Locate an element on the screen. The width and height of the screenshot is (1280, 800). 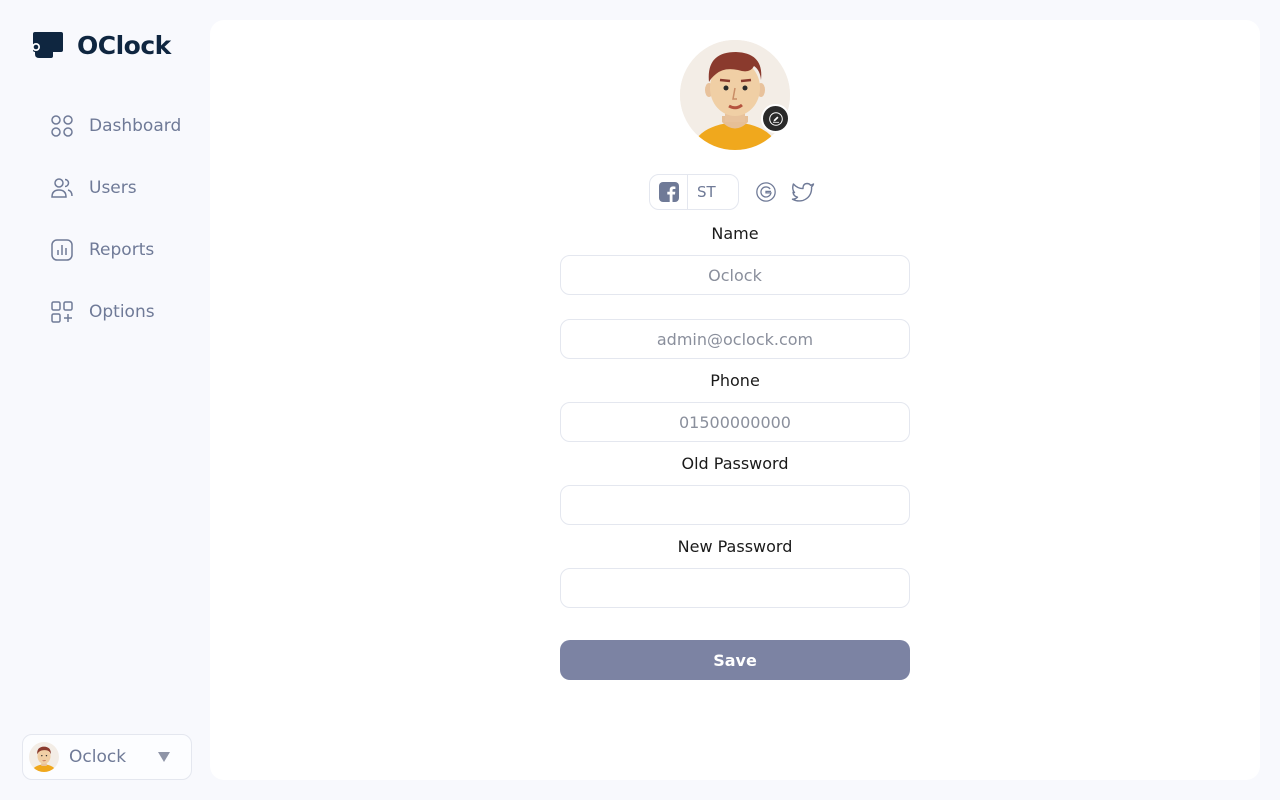
reports-icon is located at coordinates (62, 250).